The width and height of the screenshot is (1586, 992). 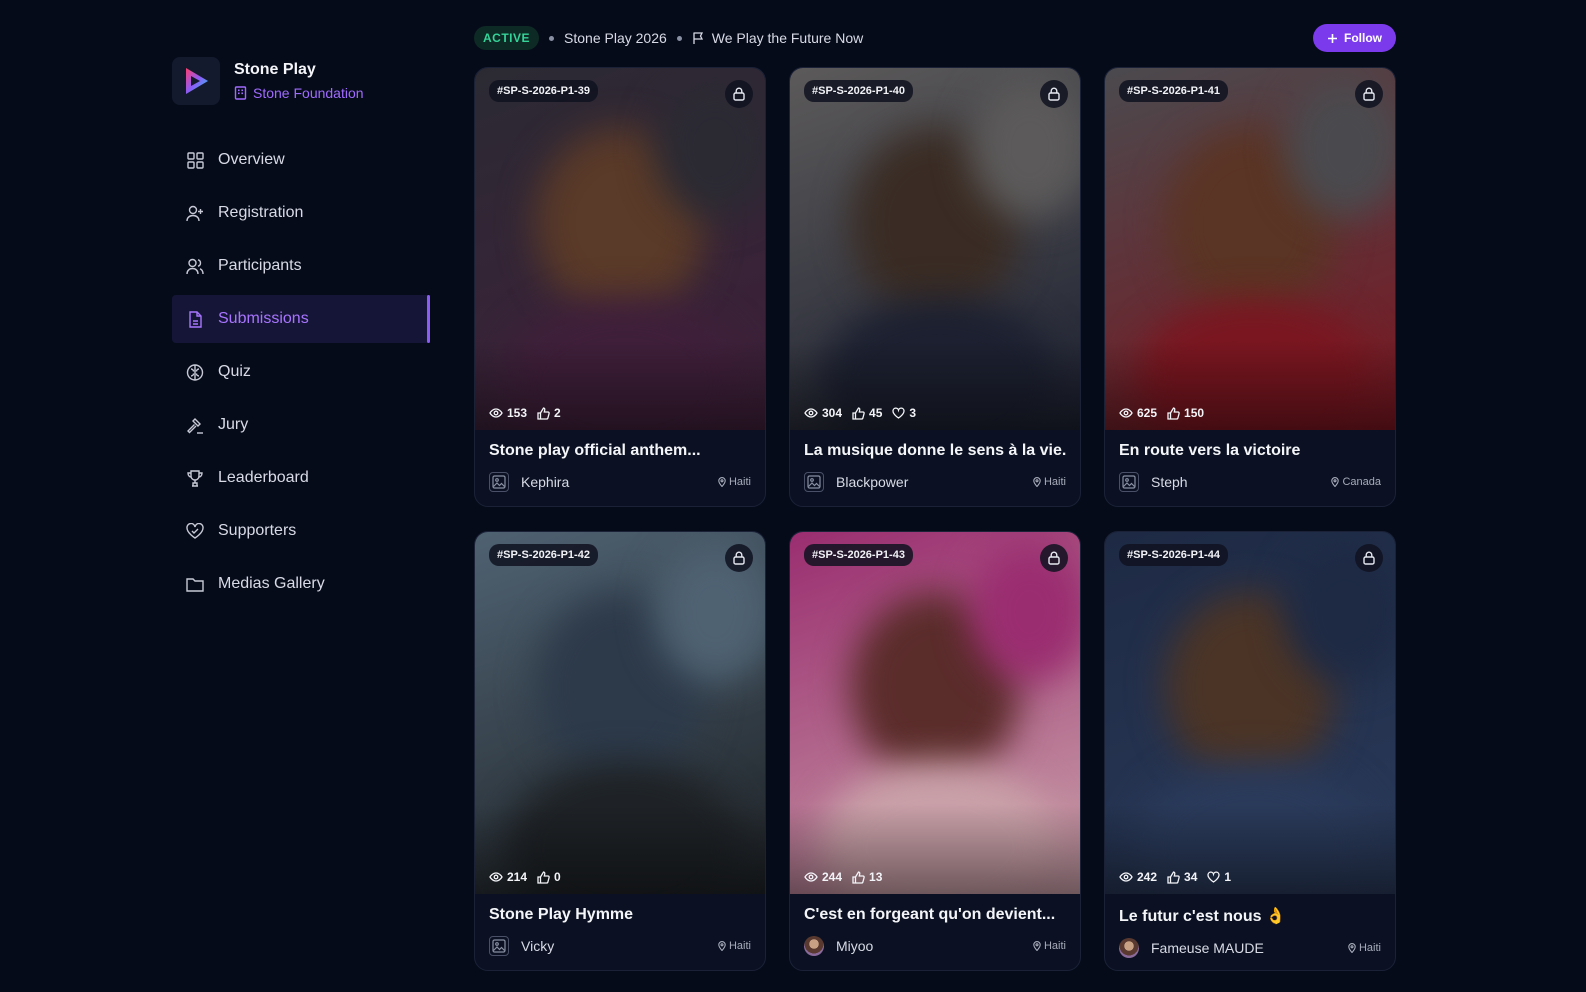 What do you see at coordinates (1207, 948) in the screenshot?
I see `author-name: Fameuse MAUDE` at bounding box center [1207, 948].